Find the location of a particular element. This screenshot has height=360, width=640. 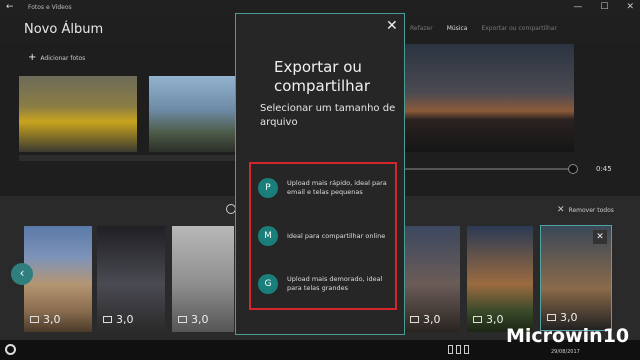

album-title: Novo Álbum is located at coordinates (64, 29).